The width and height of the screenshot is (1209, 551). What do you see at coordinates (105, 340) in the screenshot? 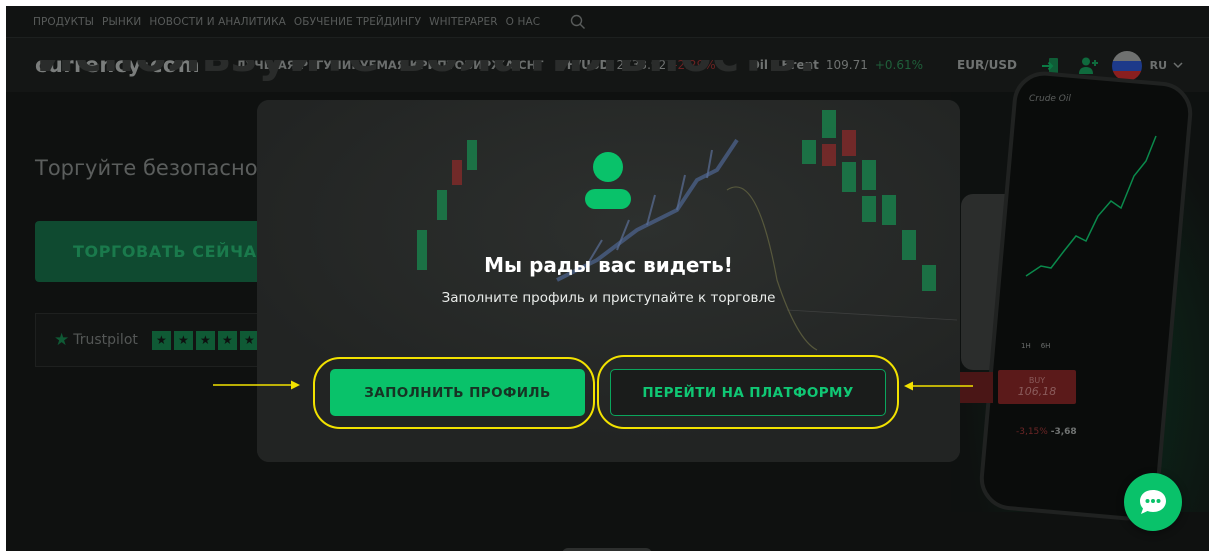
I see `trustpilot-label: Trustpilot` at bounding box center [105, 340].